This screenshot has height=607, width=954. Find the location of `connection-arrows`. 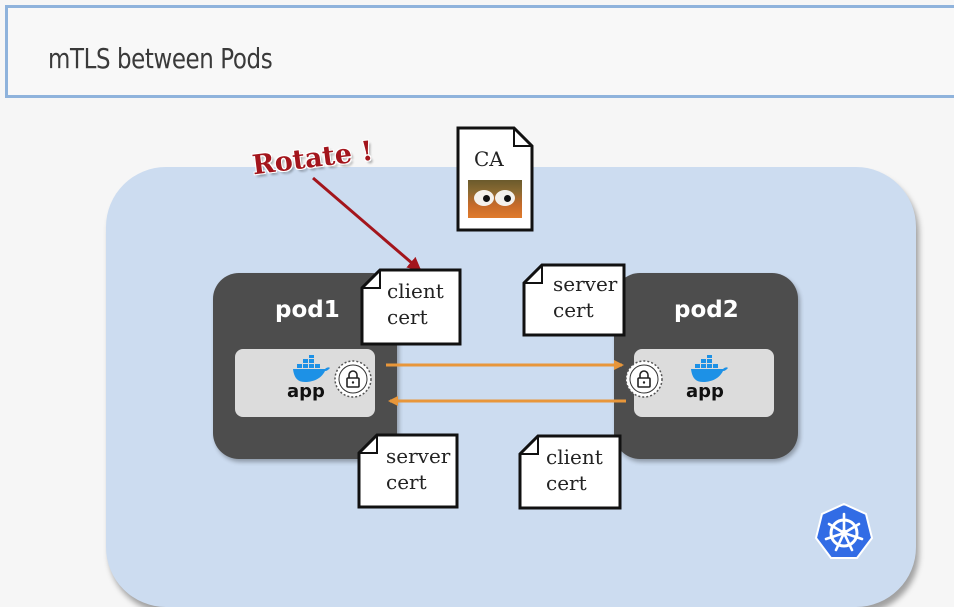

connection-arrows is located at coordinates (469, 291).